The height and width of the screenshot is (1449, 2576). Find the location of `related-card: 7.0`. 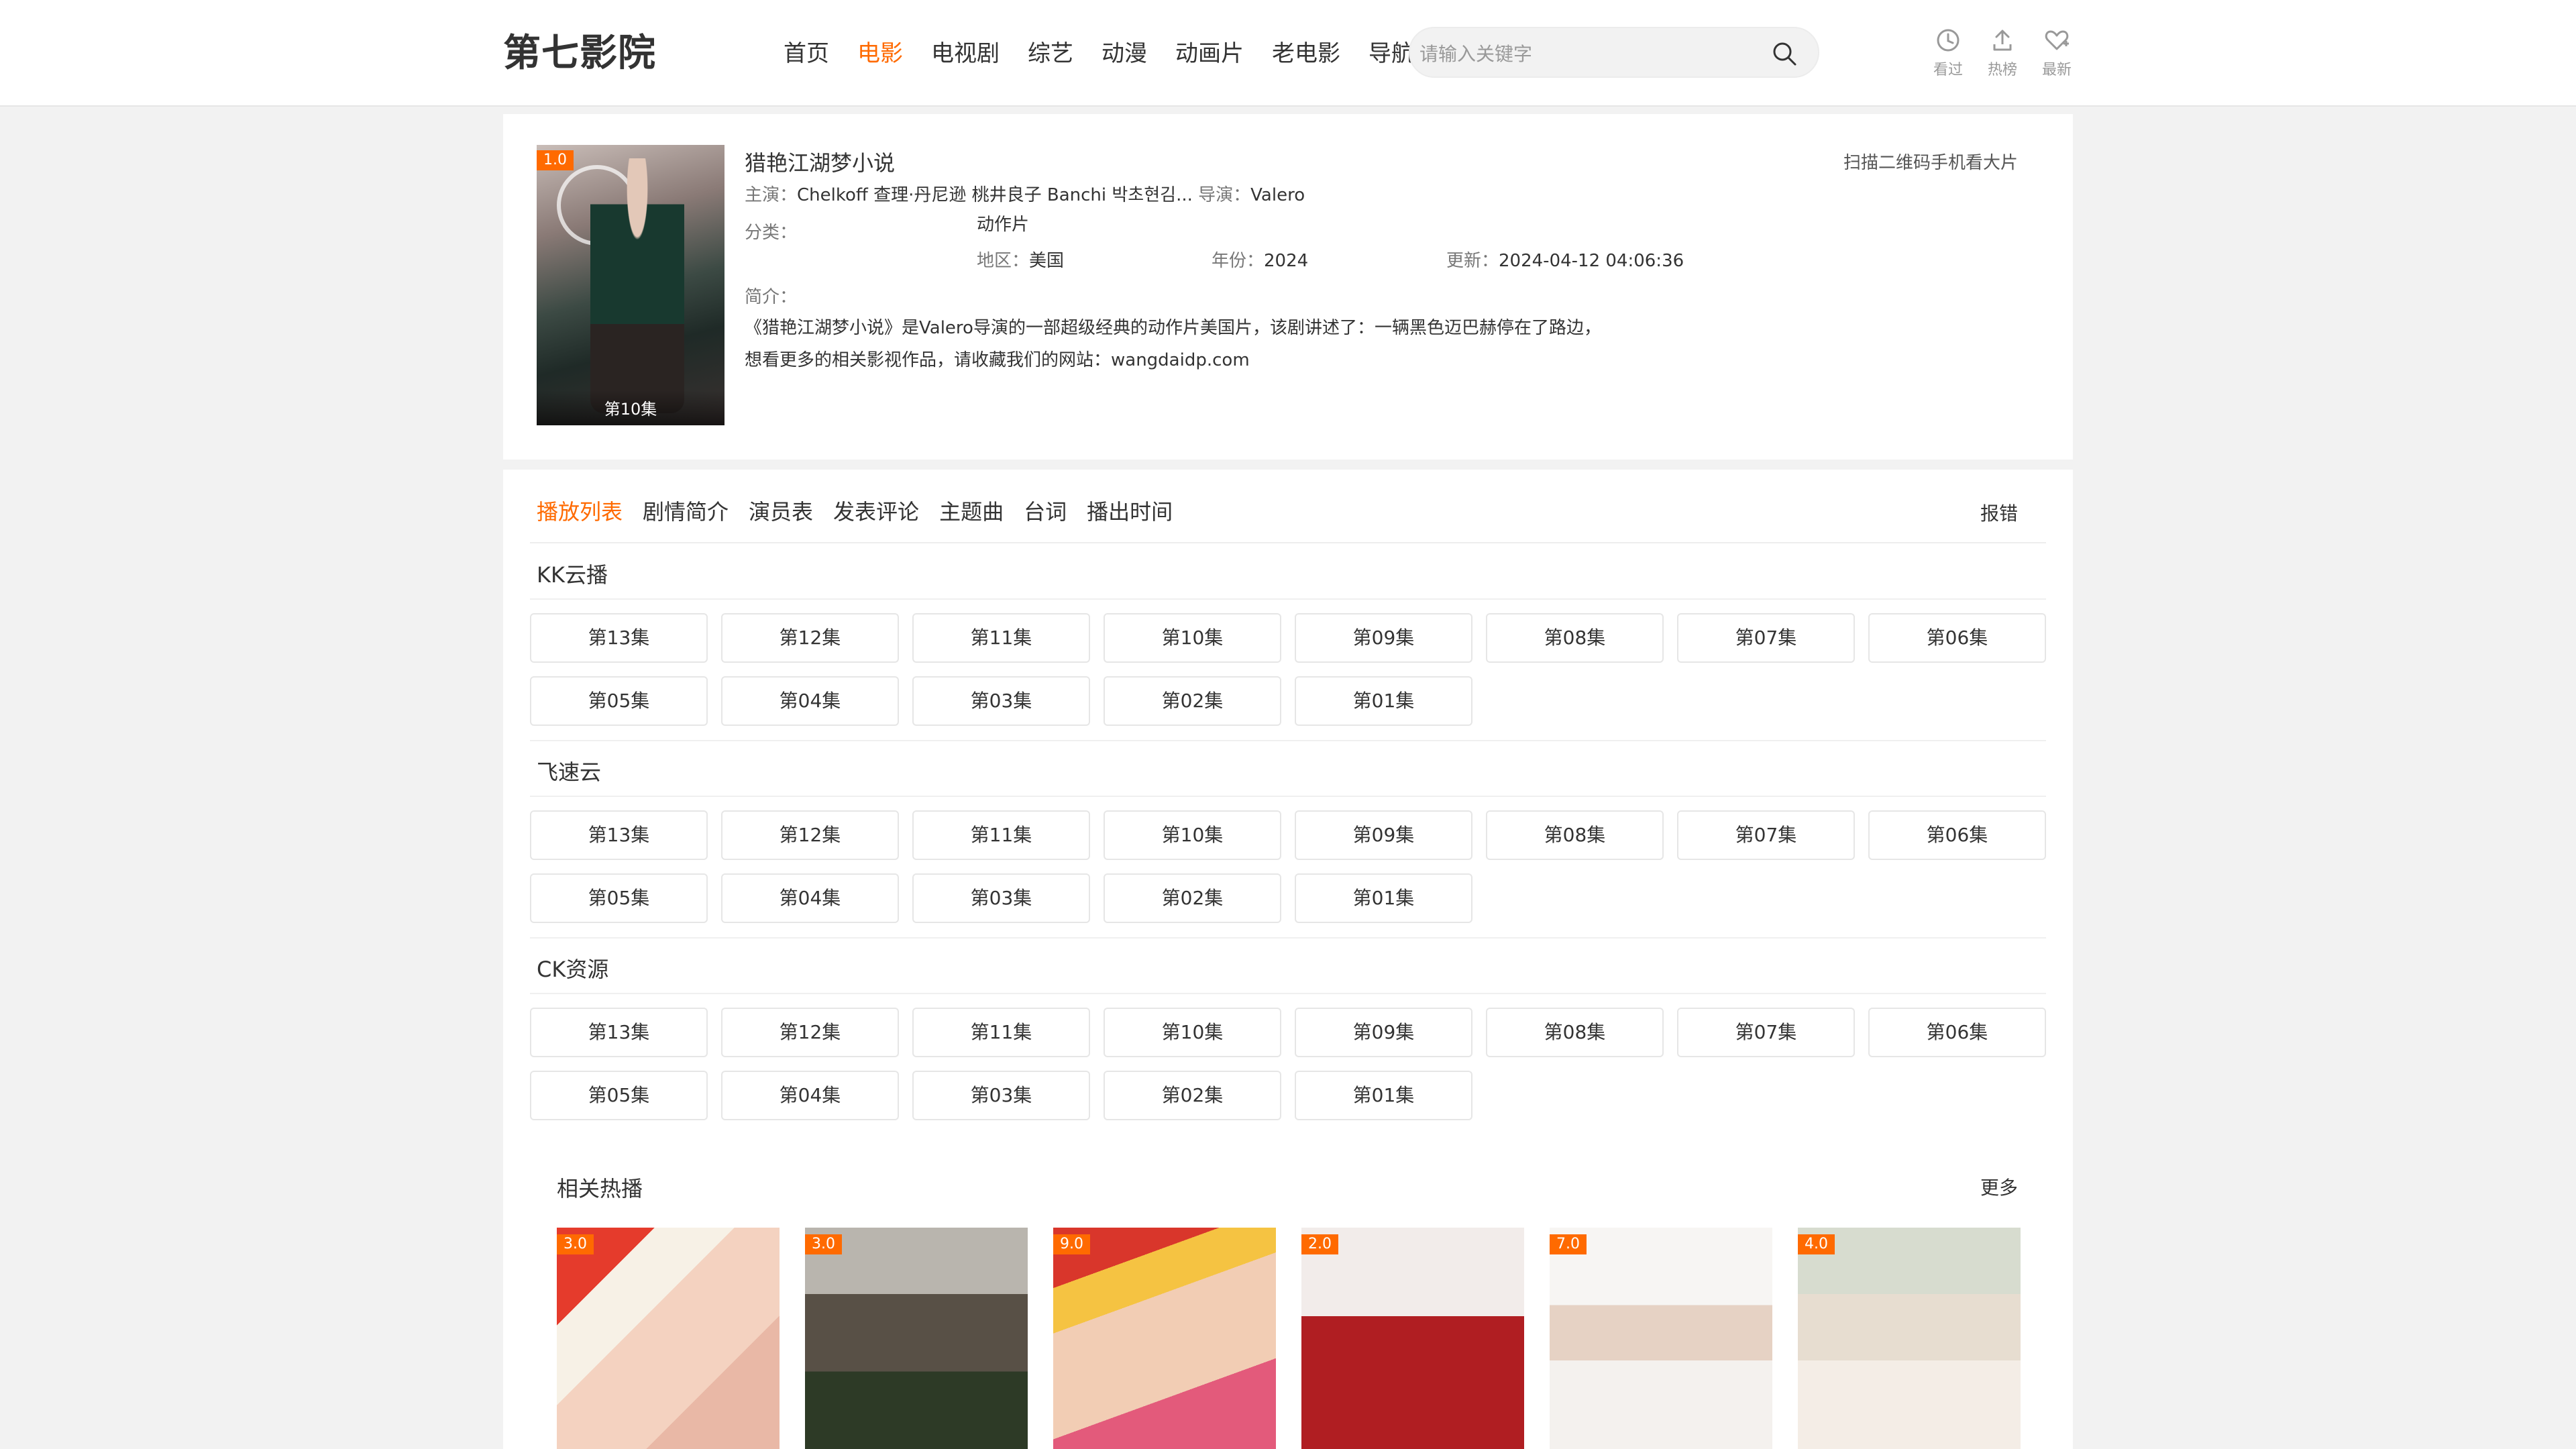

related-card: 7.0 is located at coordinates (1661, 1338).